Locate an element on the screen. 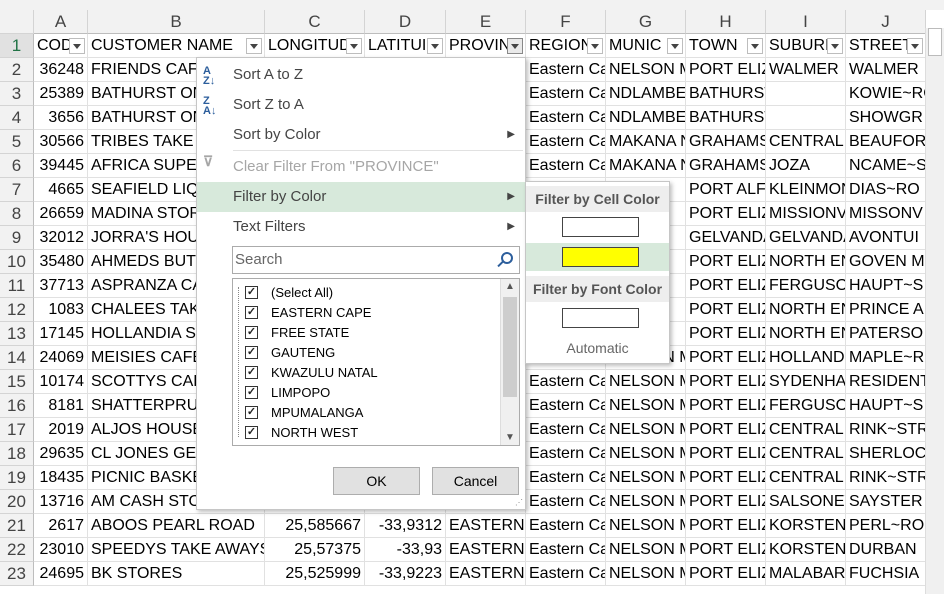  table-cell: FERGUSON is located at coordinates (806, 286).